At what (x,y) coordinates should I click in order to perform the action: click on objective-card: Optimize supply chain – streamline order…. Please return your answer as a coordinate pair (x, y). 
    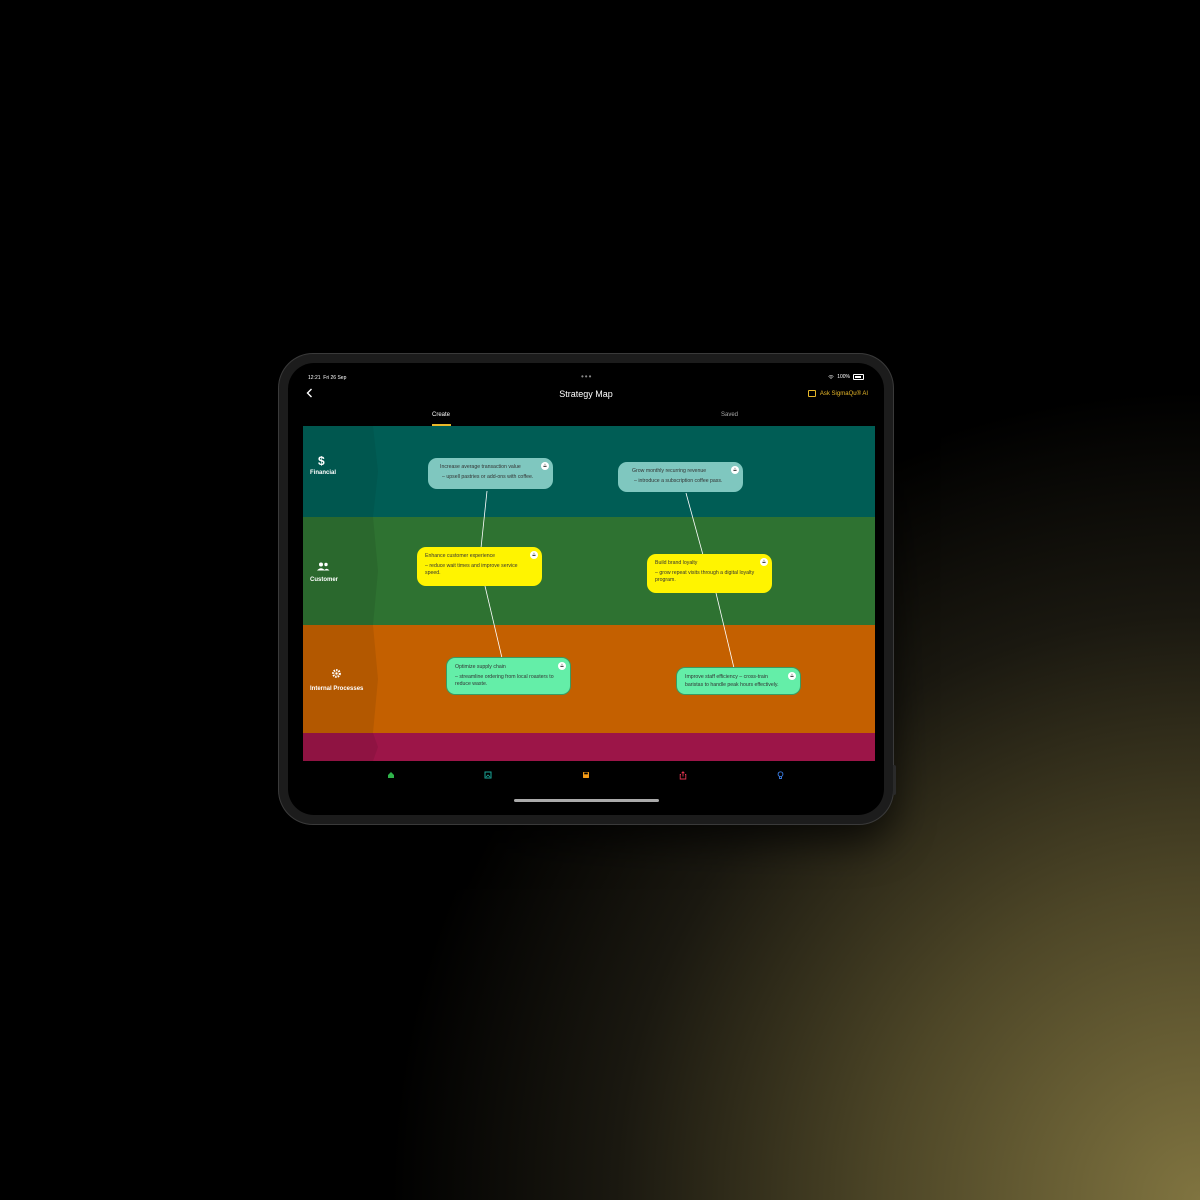
    Looking at the image, I should click on (508, 676).